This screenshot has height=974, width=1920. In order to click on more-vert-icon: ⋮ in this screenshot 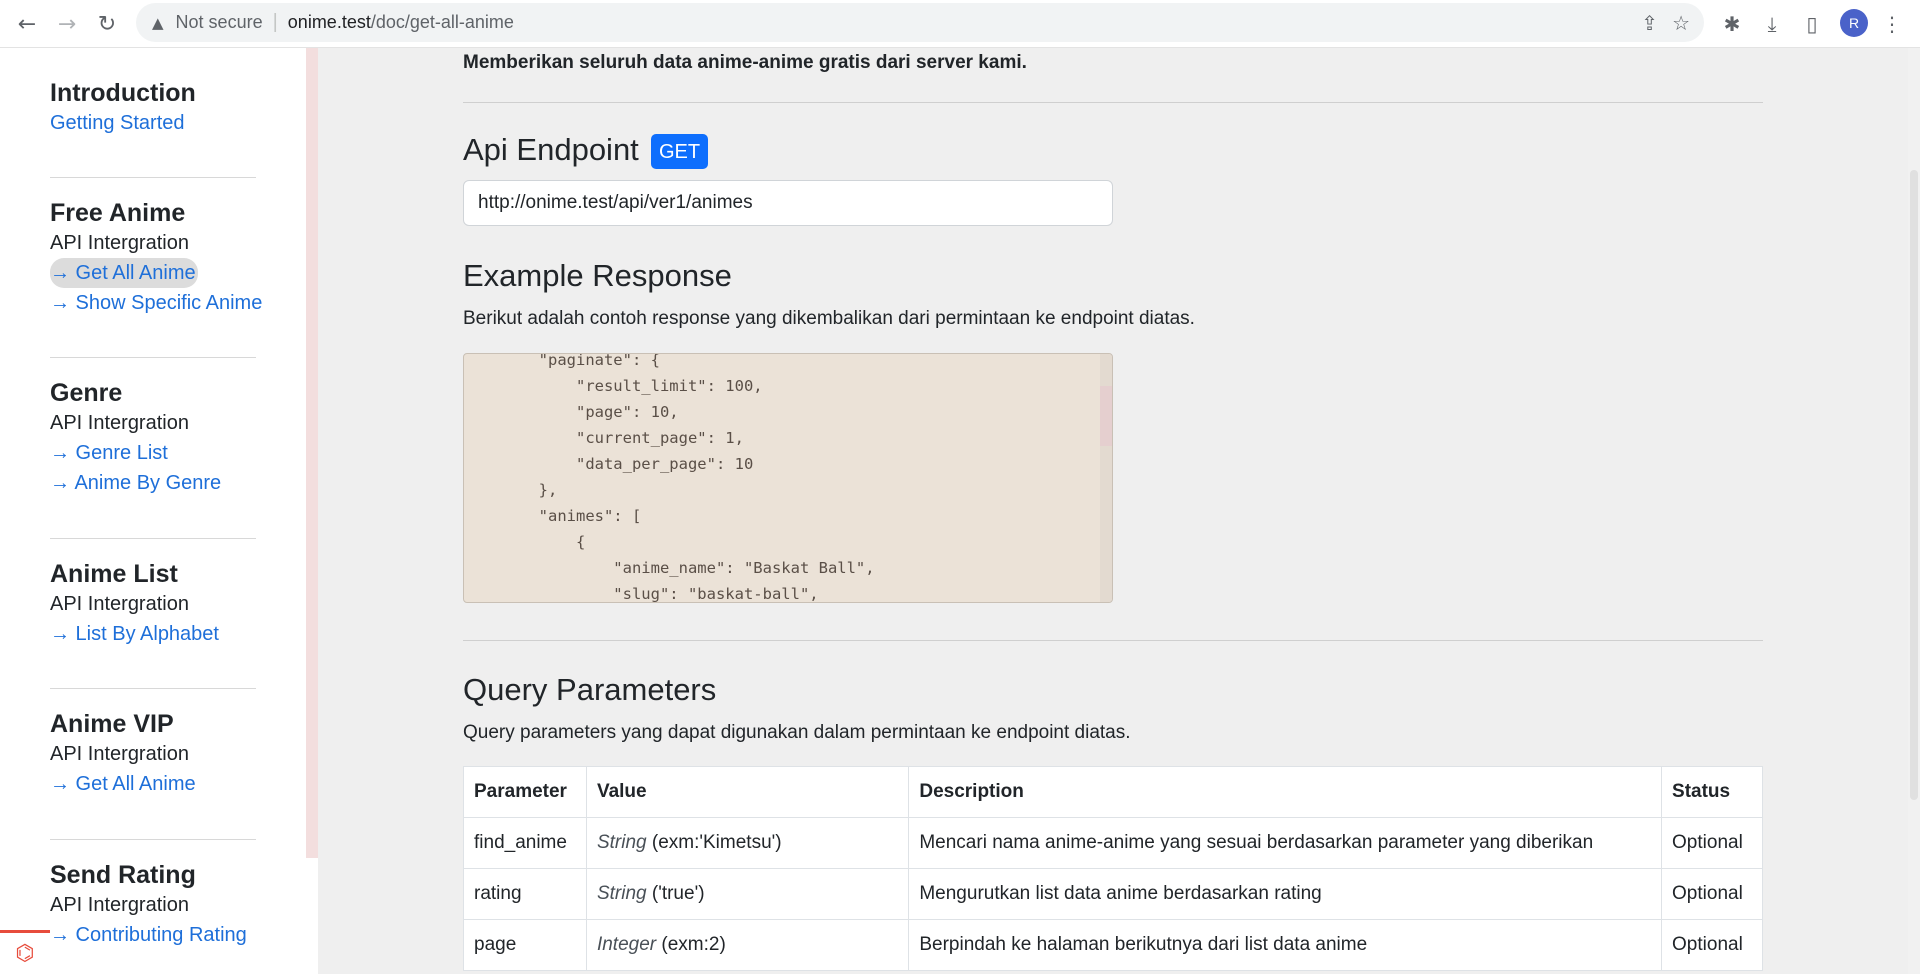, I will do `click(1892, 24)`.